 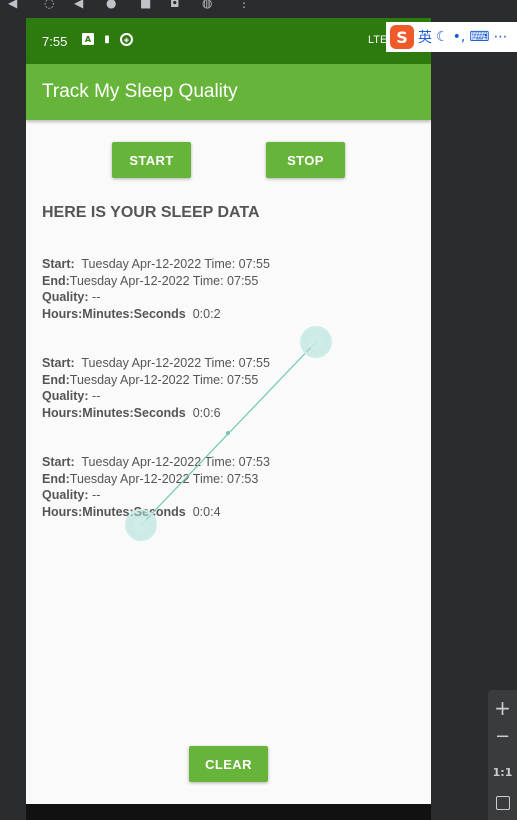 I want to click on emulator-rotate-icon: ◌, so click(x=49, y=5).